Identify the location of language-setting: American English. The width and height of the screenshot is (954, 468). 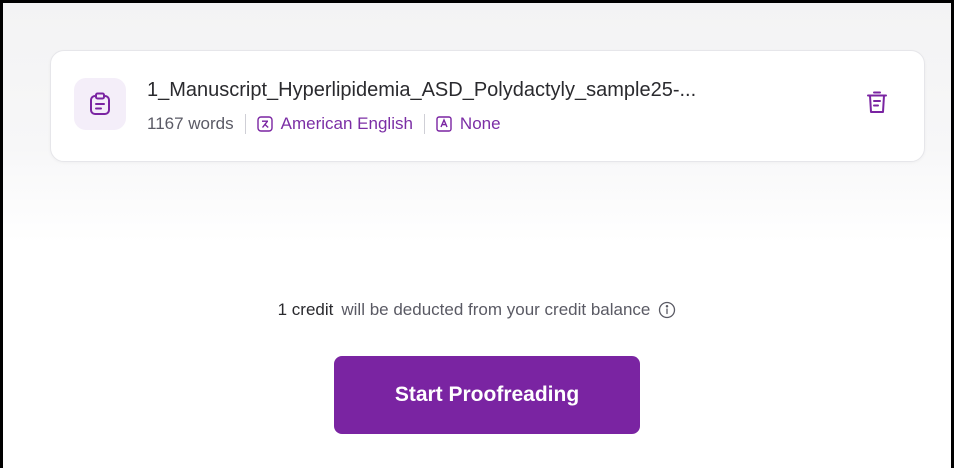
(334, 124).